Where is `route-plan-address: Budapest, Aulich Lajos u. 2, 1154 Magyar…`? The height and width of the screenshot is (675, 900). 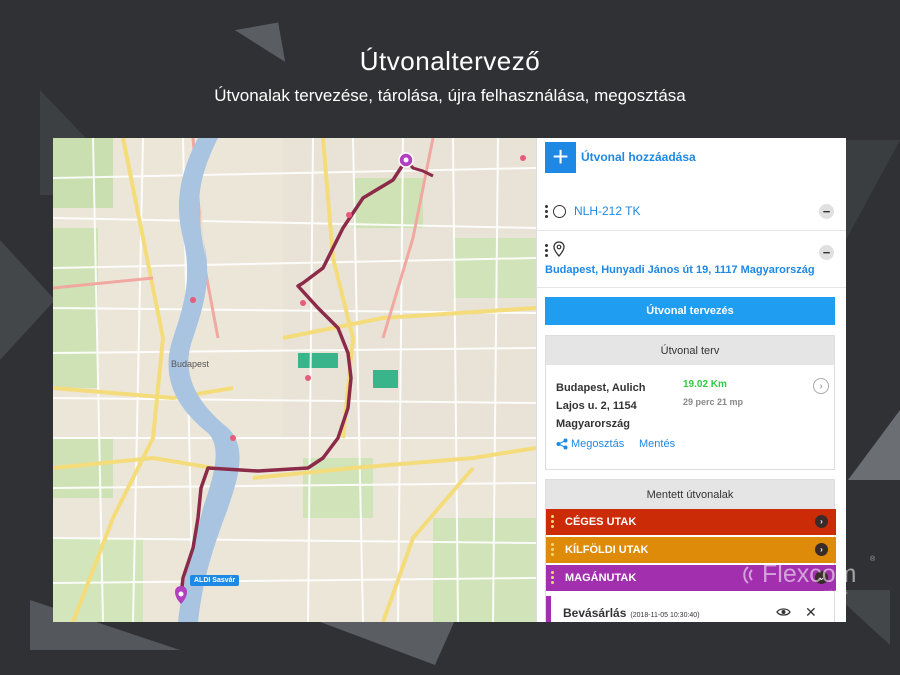 route-plan-address: Budapest, Aulich Lajos u. 2, 1154 Magyar… is located at coordinates (601, 406).